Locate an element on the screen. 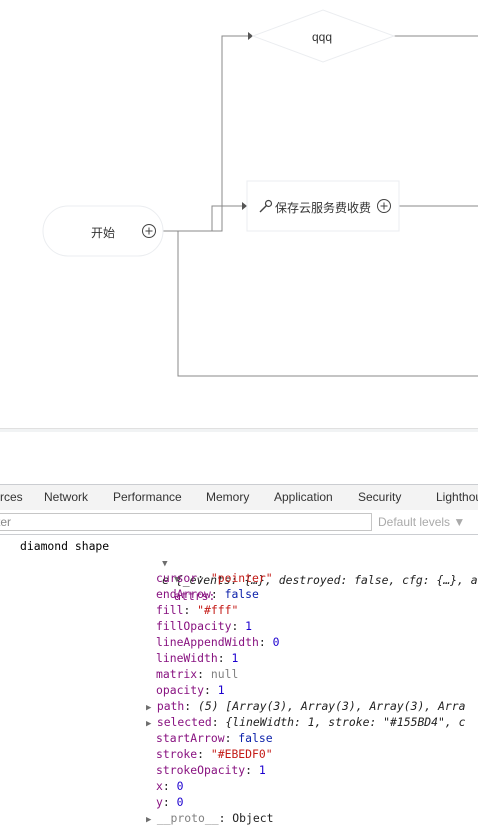  attr-row: ▶ __proto__: Object is located at coordinates (209, 818).